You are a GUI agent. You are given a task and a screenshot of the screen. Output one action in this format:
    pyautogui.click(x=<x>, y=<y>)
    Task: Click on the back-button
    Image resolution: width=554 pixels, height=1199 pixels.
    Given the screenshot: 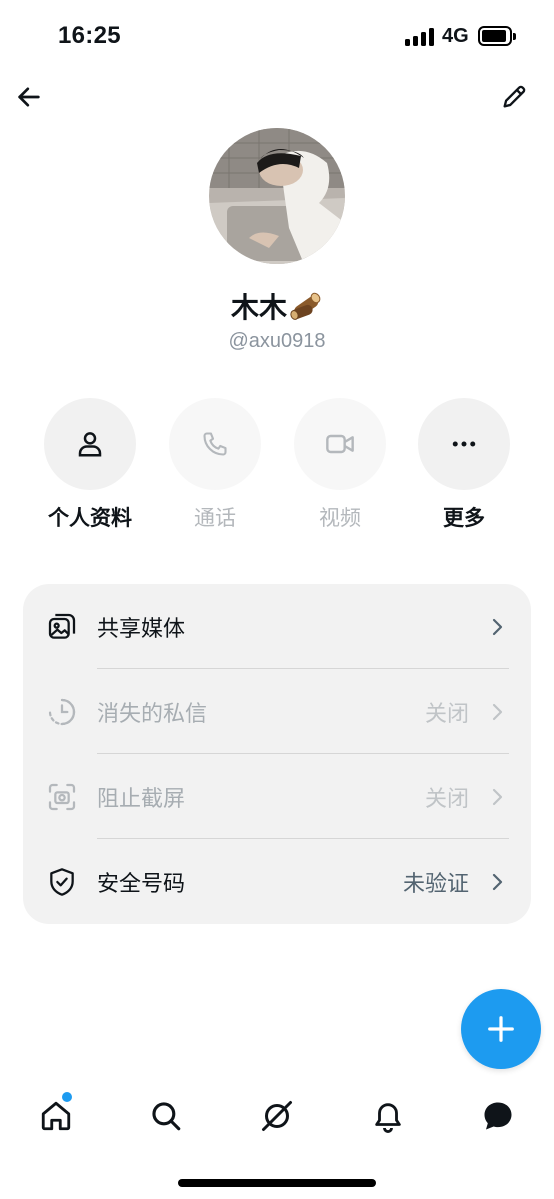 What is the action you would take?
    pyautogui.click(x=29, y=97)
    